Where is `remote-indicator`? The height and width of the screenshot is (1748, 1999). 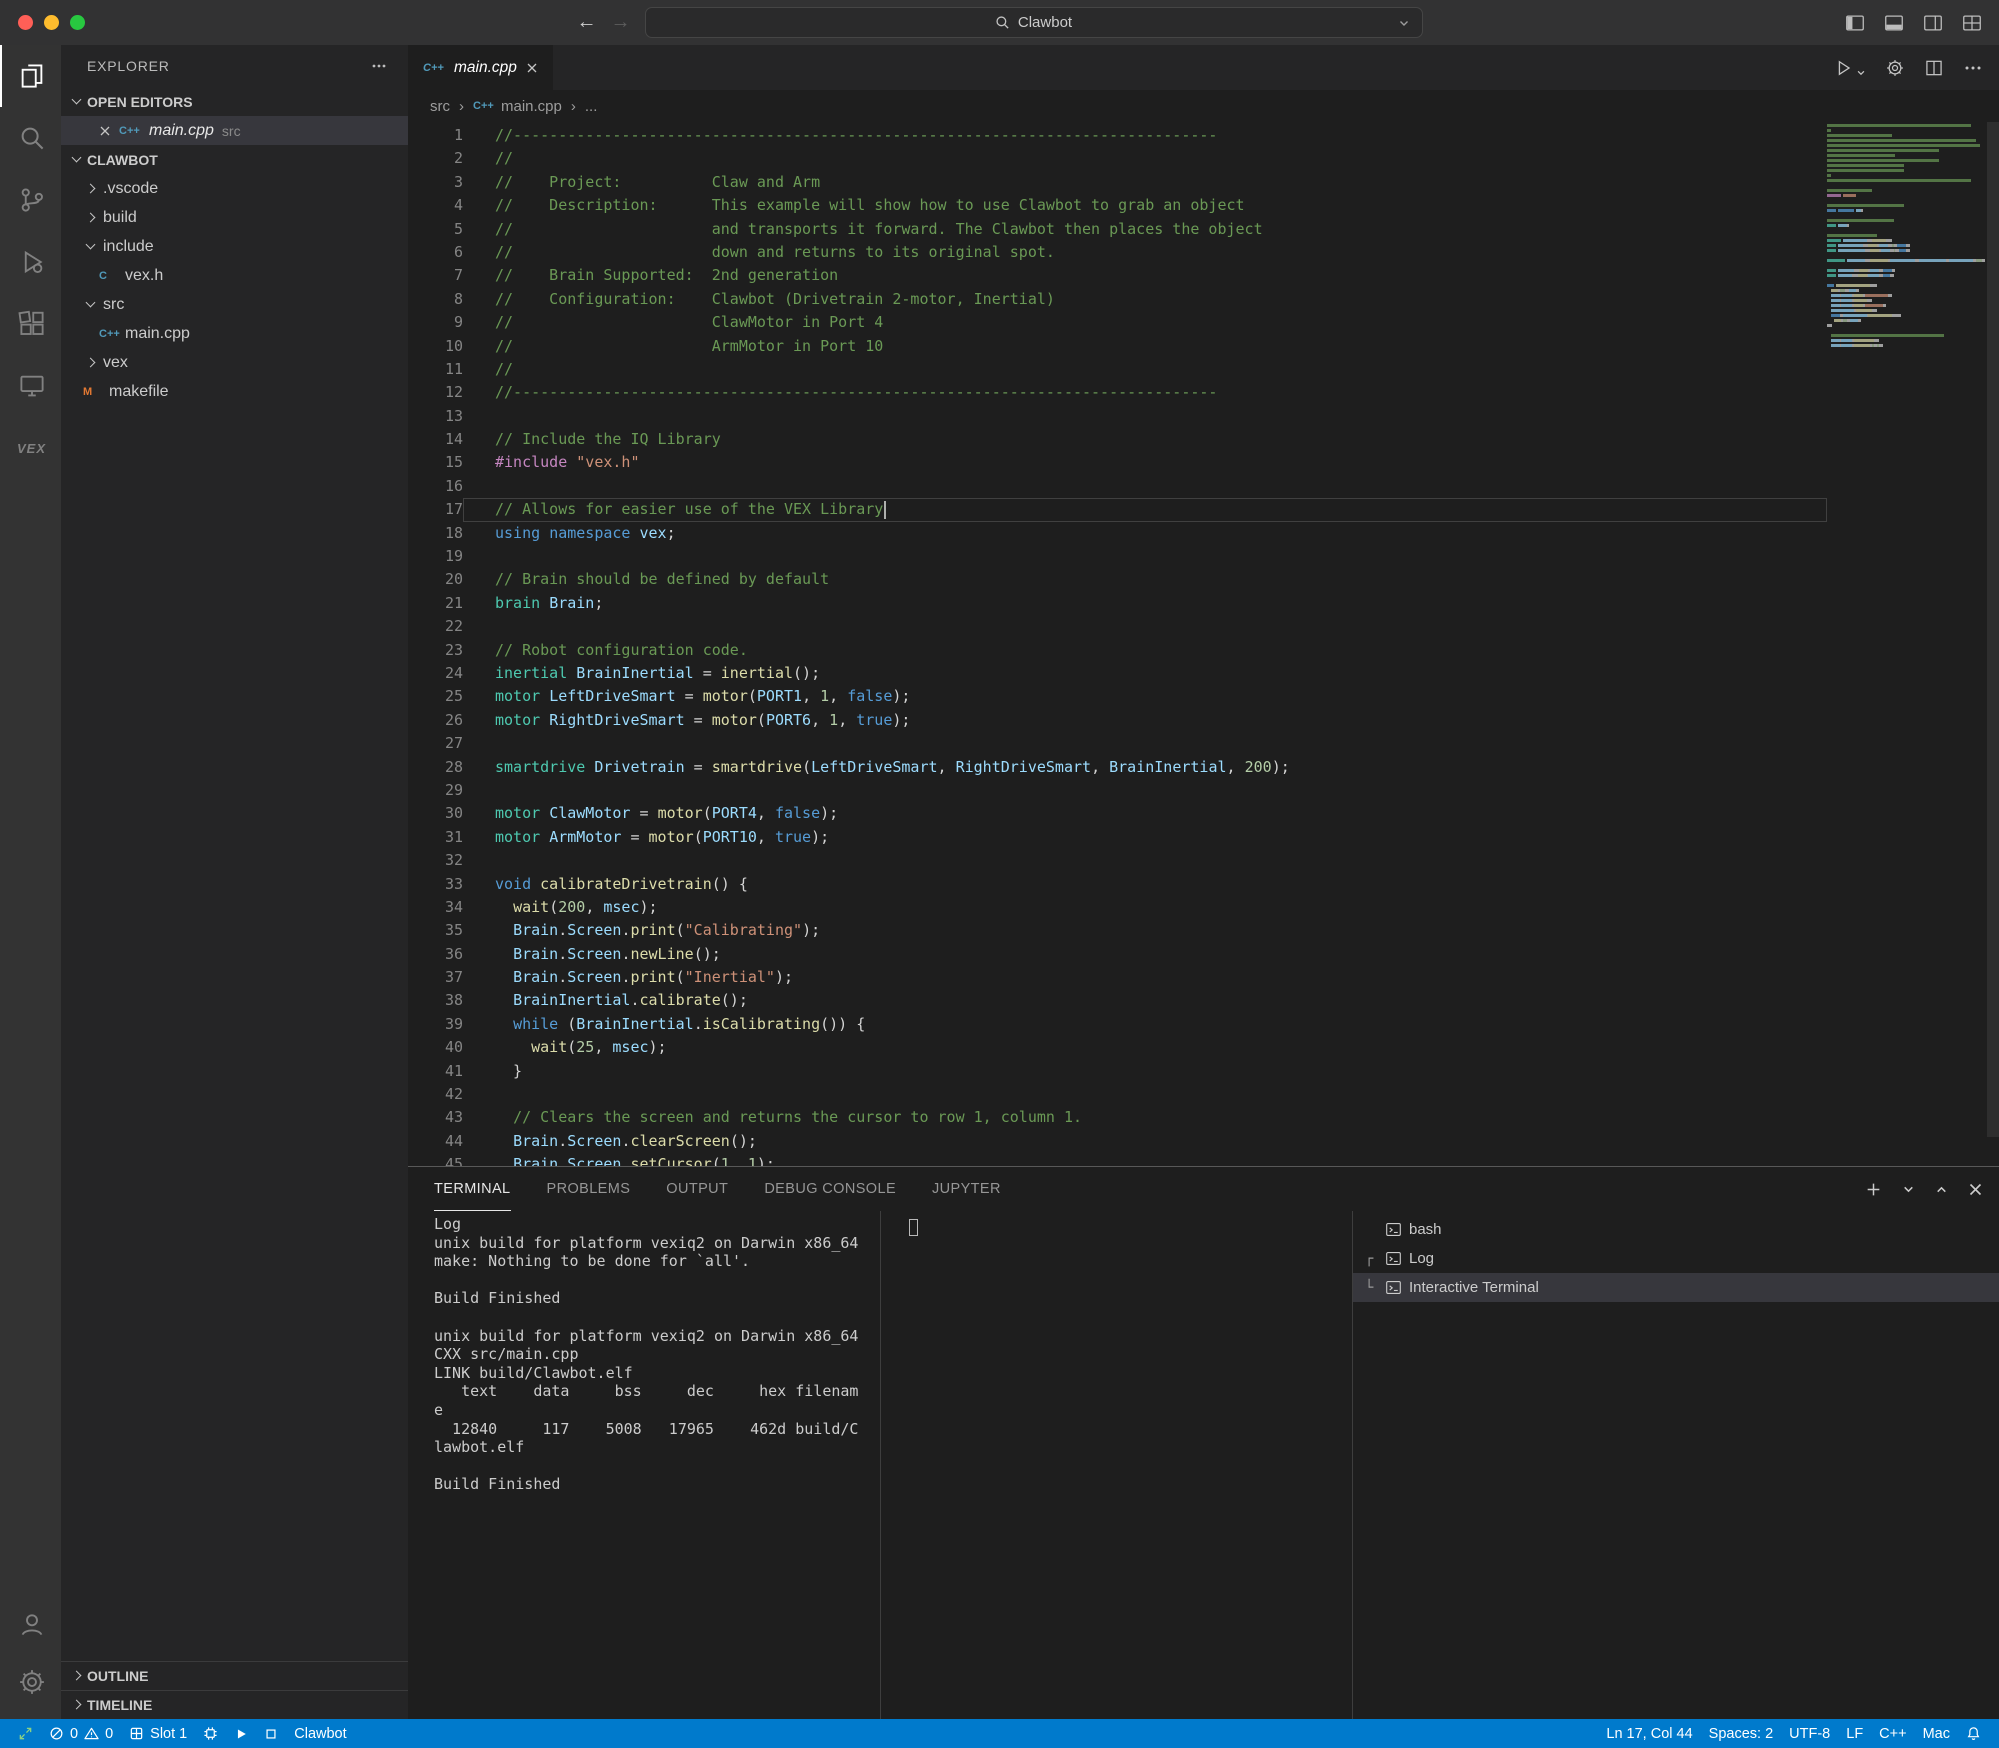
remote-indicator is located at coordinates (25, 1733).